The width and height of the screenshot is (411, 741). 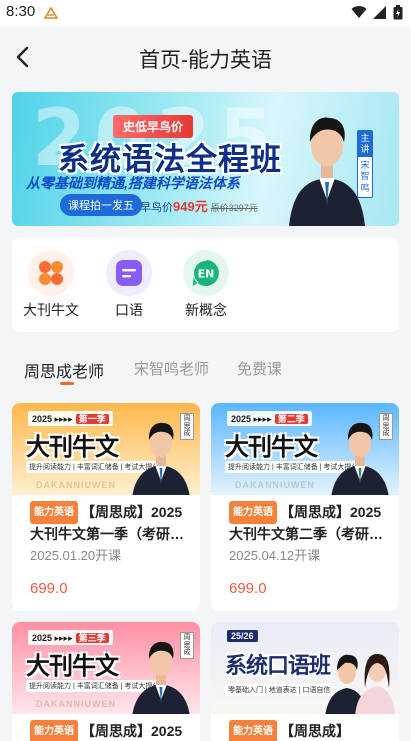 I want to click on category-new-concept: EN 新概念, so click(x=206, y=285).